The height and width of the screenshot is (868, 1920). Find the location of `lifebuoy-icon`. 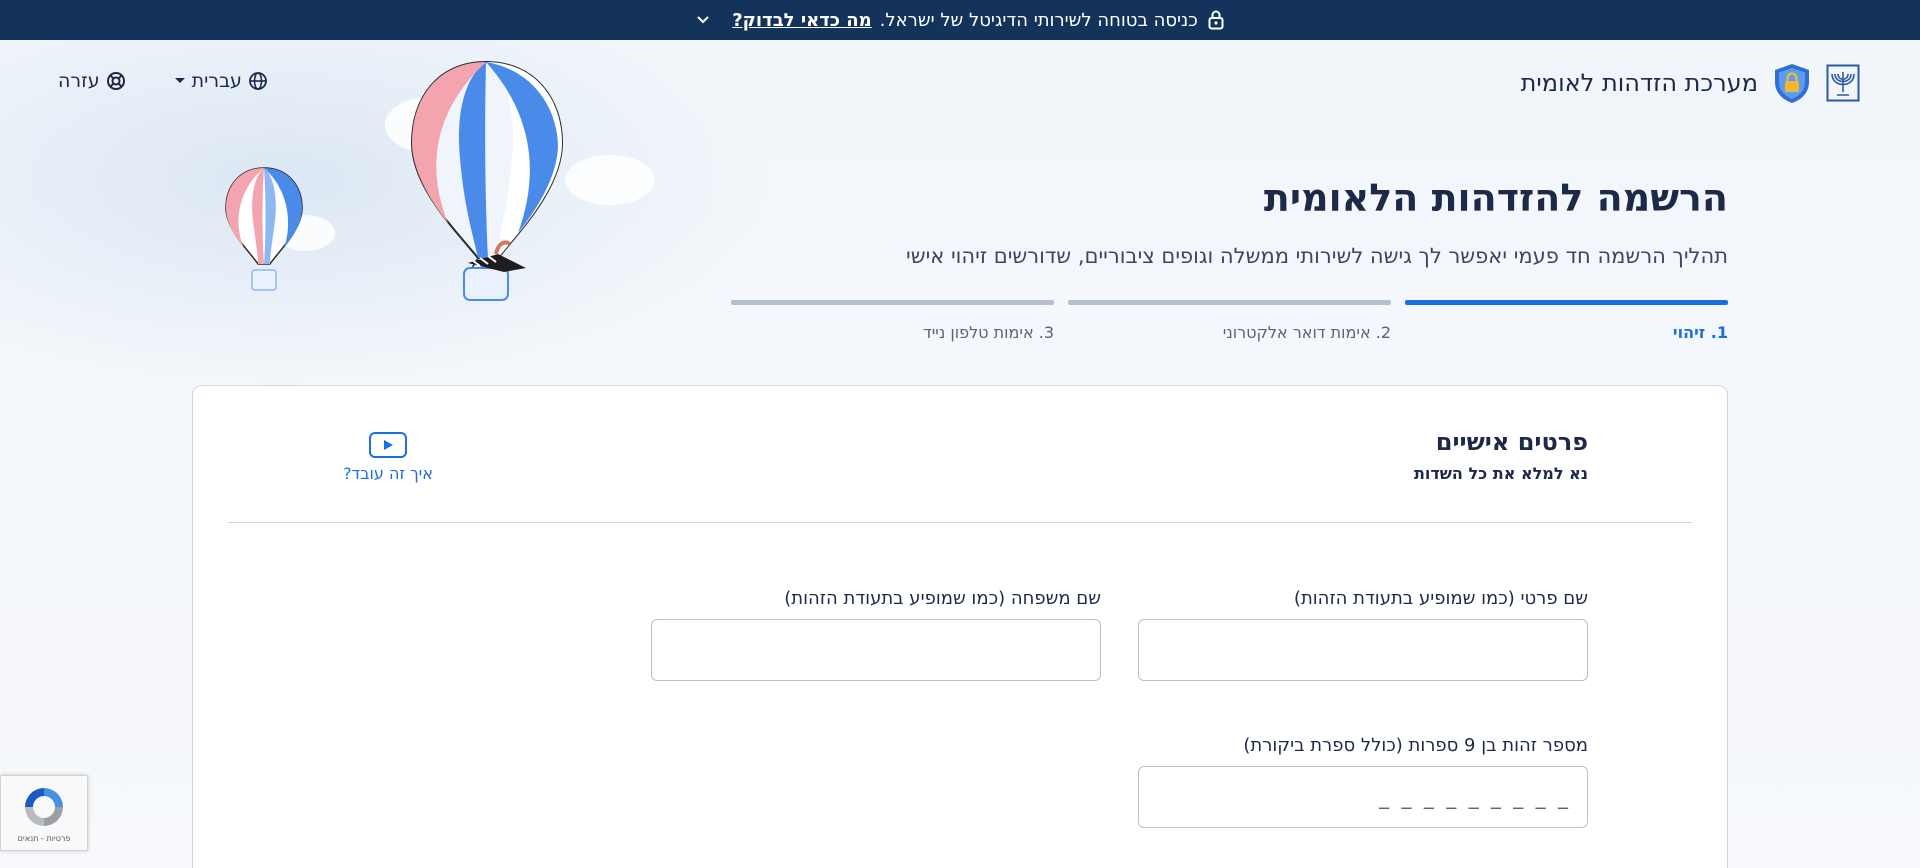

lifebuoy-icon is located at coordinates (115, 81).